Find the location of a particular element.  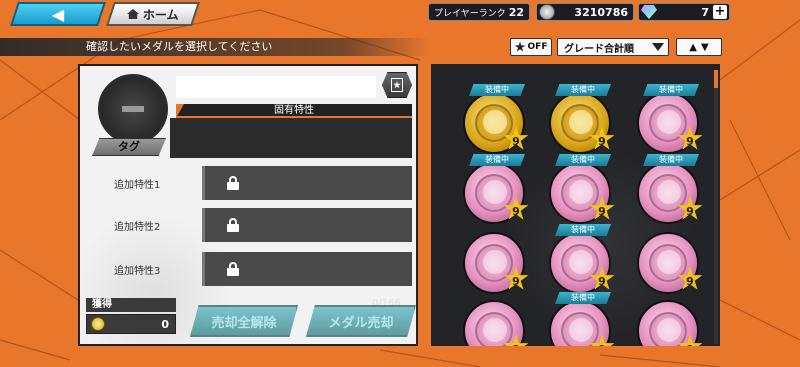

release-all-button: 売却全解除 is located at coordinates (244, 321).